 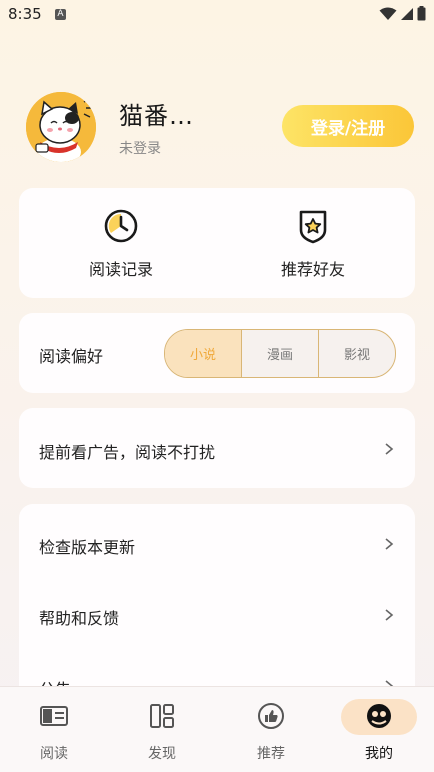 I want to click on status-icons, so click(x=402, y=13).